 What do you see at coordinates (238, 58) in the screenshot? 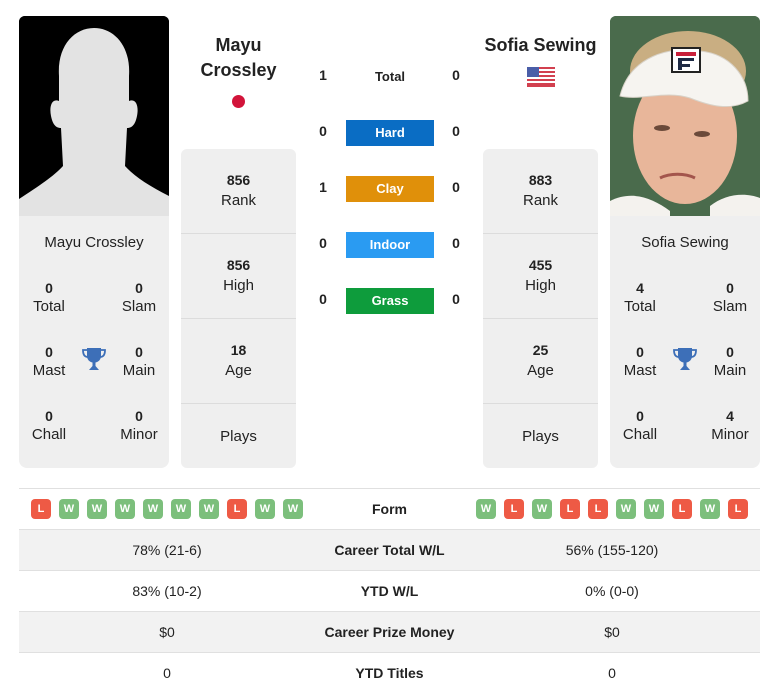
I see `player1-name-link: Mayu Crossley` at bounding box center [238, 58].